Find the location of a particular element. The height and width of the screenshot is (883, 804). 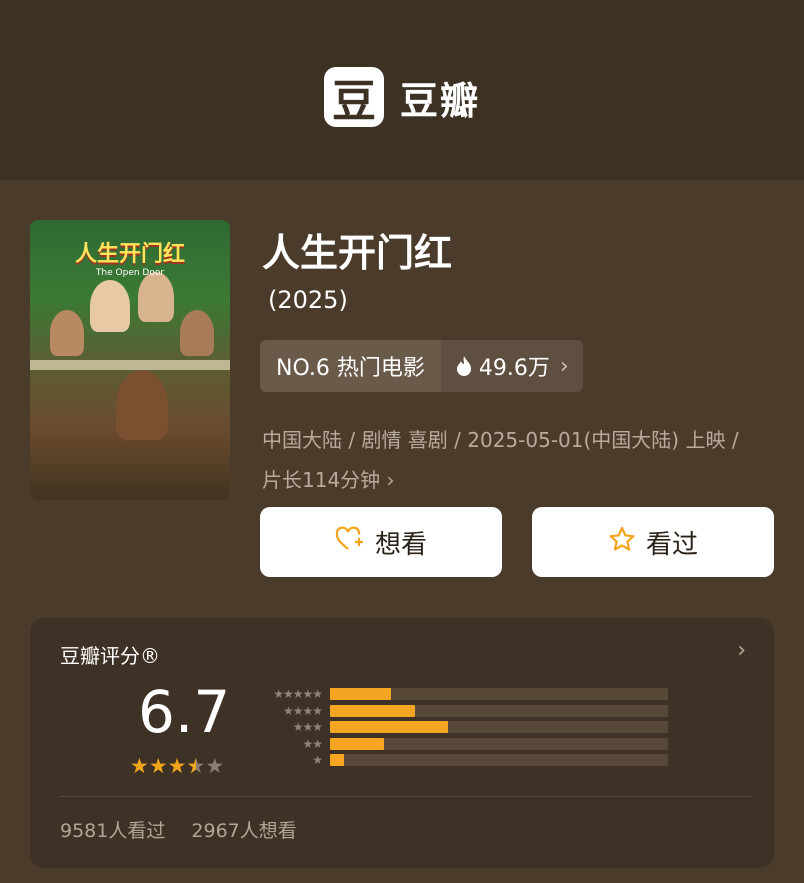

fire-icon is located at coordinates (463, 366).